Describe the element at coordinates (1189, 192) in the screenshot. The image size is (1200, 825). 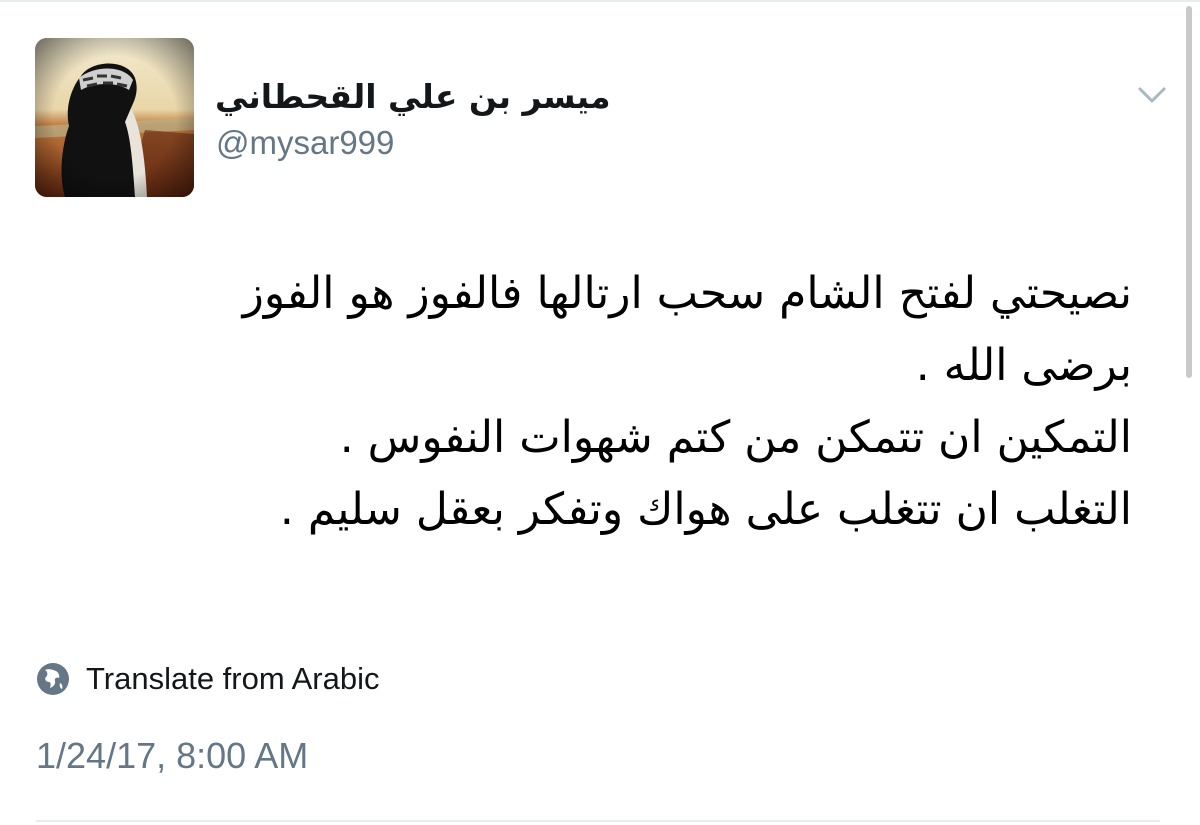
I see `scrollbar` at that location.